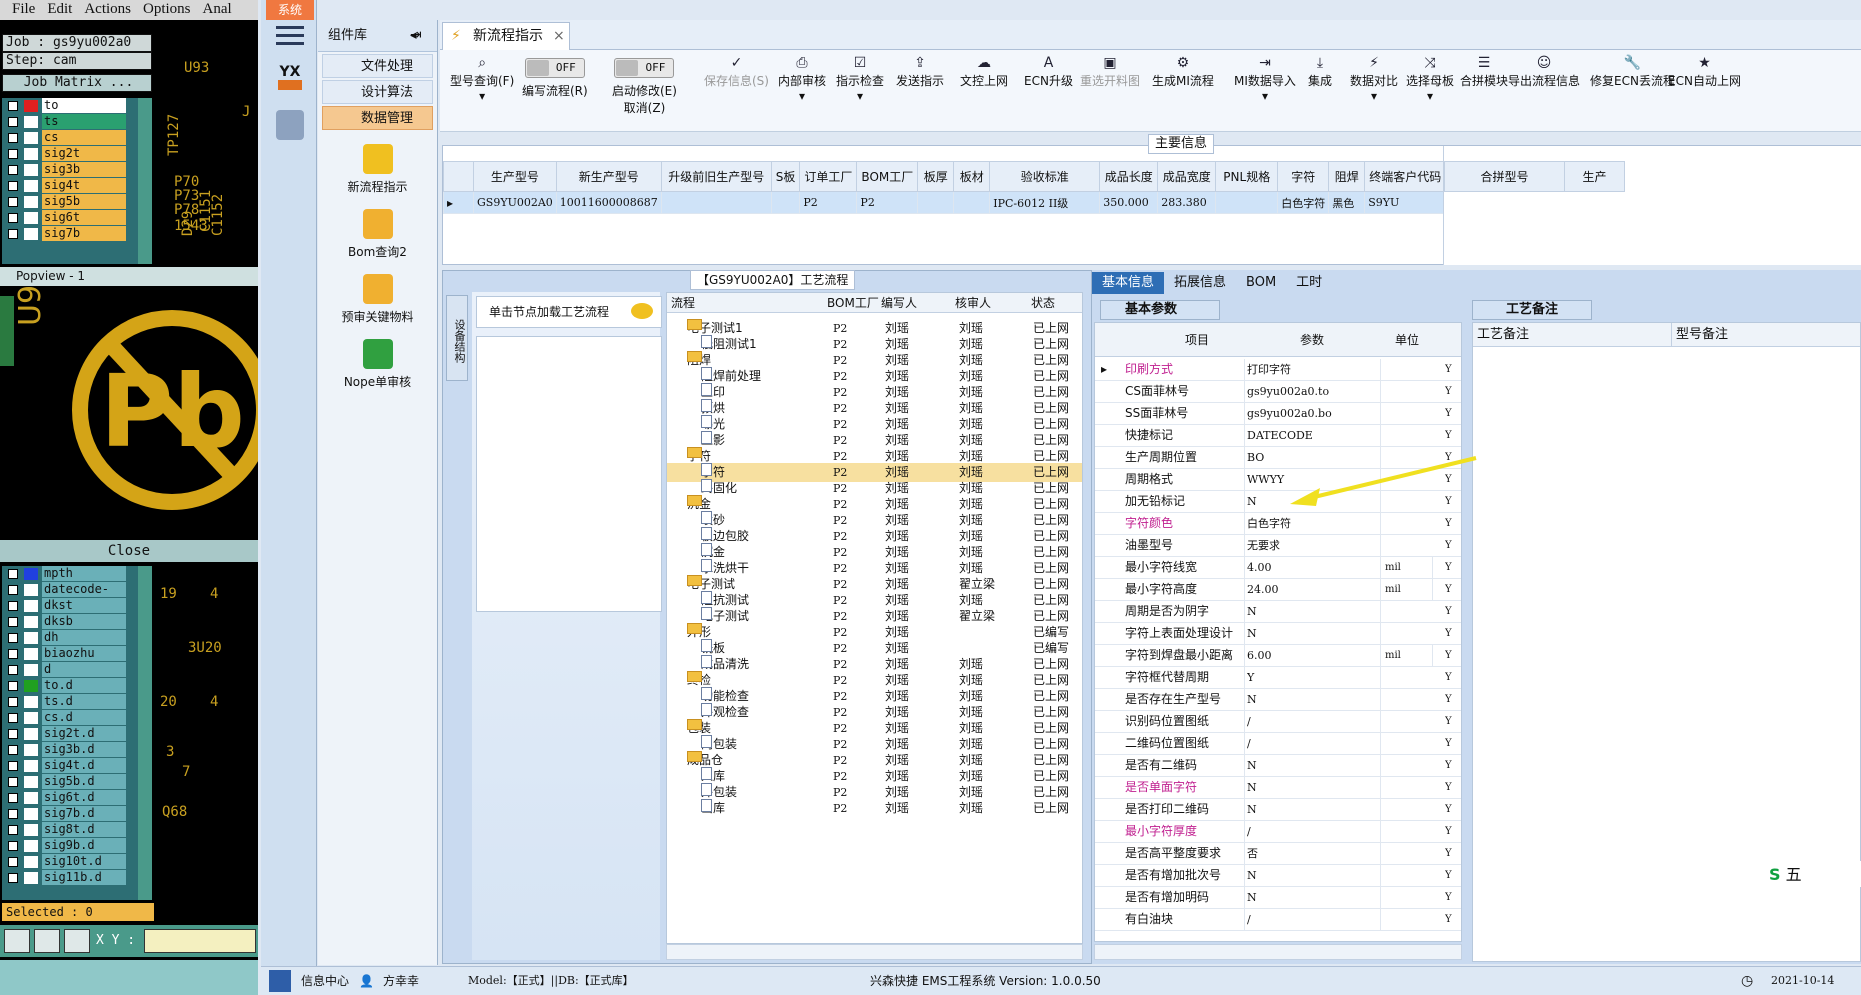 This screenshot has width=1861, height=995. What do you see at coordinates (1278, 612) in the screenshot?
I see `param-row: 周期是否为阴字 N Y` at bounding box center [1278, 612].